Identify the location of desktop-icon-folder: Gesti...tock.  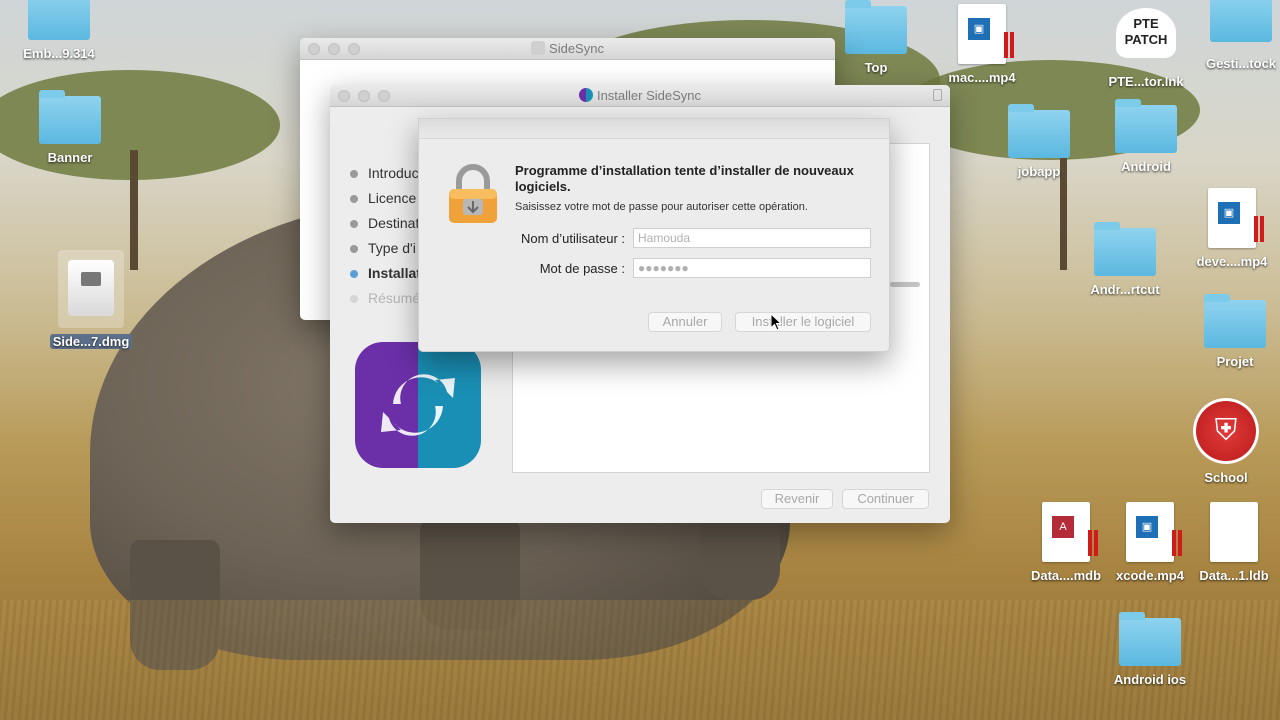
(1238, 35).